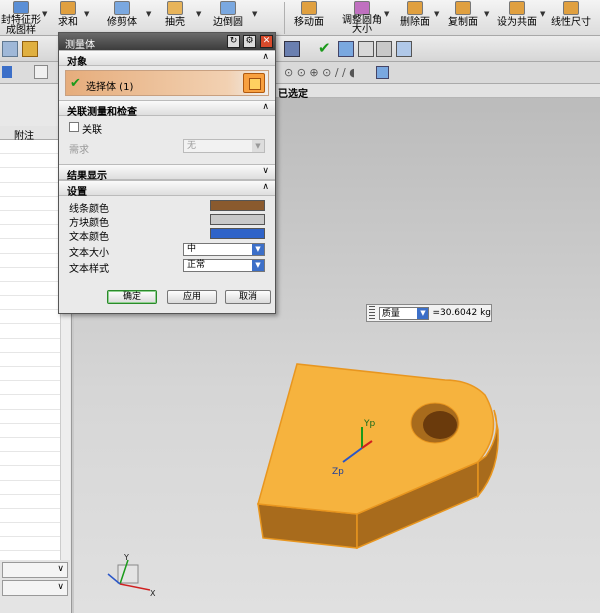 This screenshot has width=600, height=613. Describe the element at coordinates (167, 59) in the screenshot. I see `object-section-header: 对象 ∧` at that location.